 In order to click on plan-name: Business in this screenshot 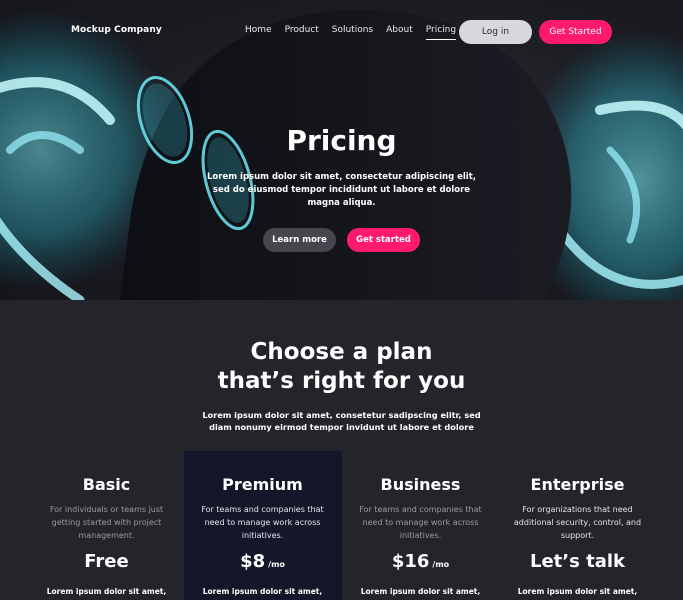, I will do `click(420, 484)`.